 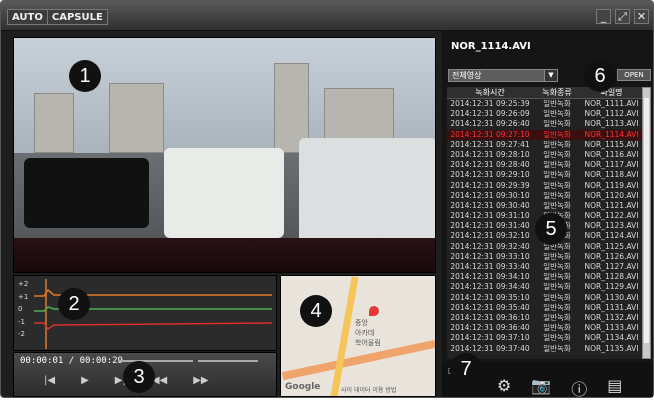 What do you see at coordinates (490, 134) in the screenshot?
I see `table-cell: 2014:12:31 09:27:10` at bounding box center [490, 134].